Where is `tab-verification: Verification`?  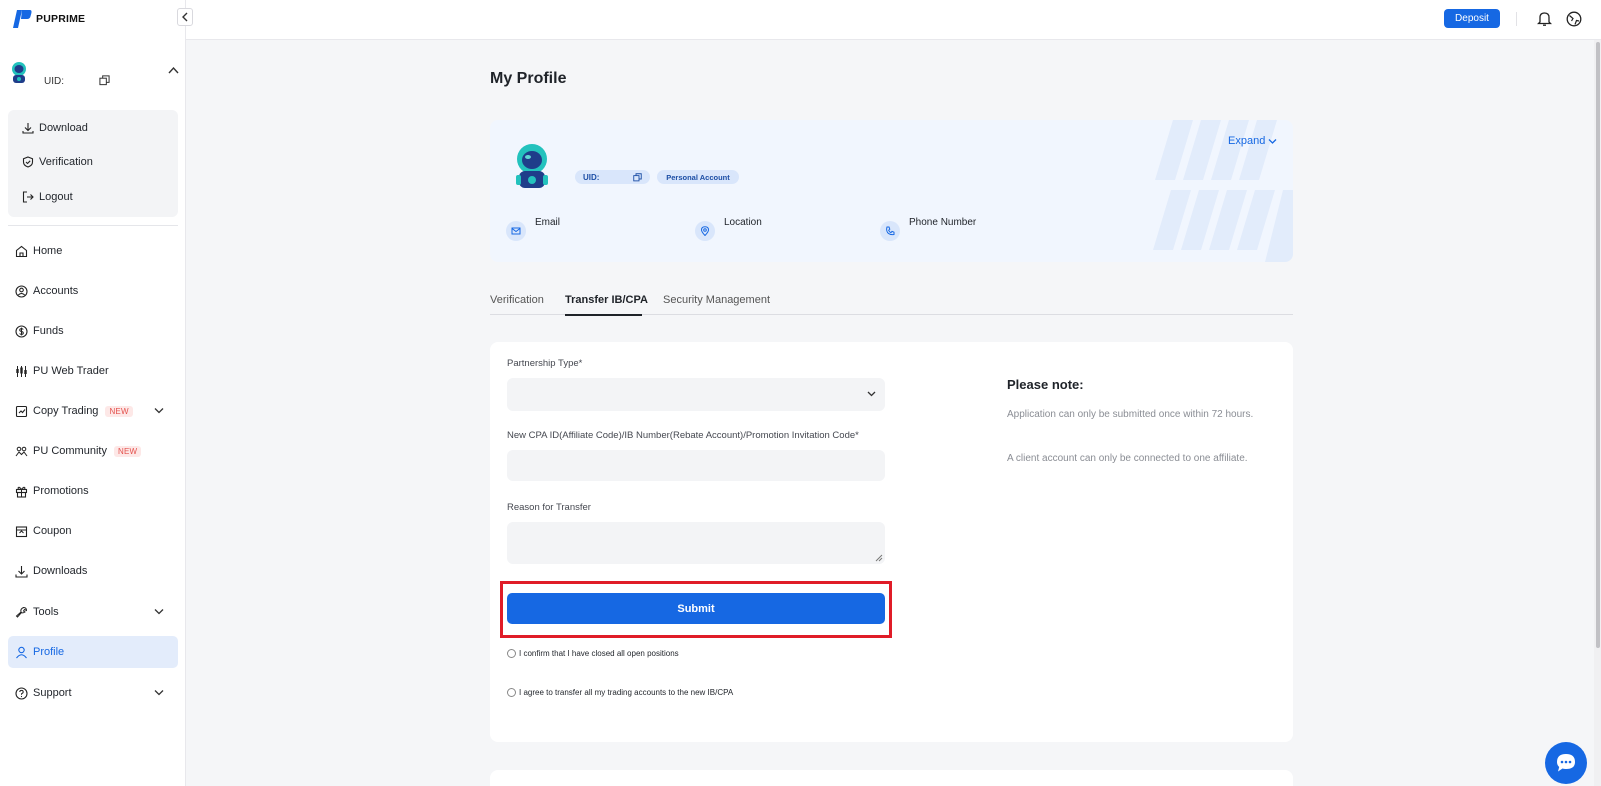 tab-verification: Verification is located at coordinates (517, 300).